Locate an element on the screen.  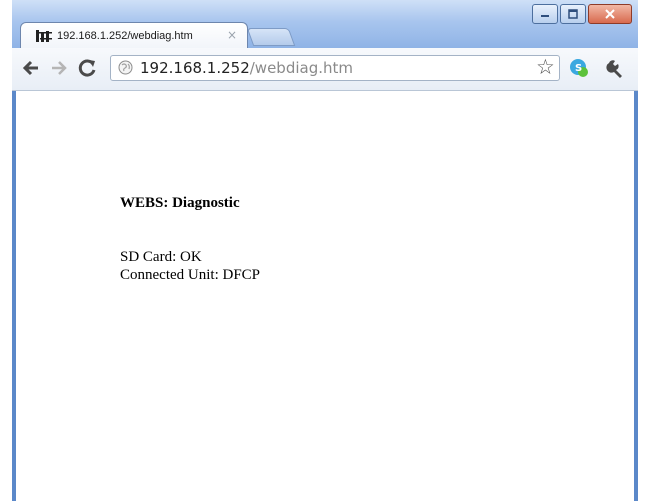
tab-close-icon: × is located at coordinates (232, 35).